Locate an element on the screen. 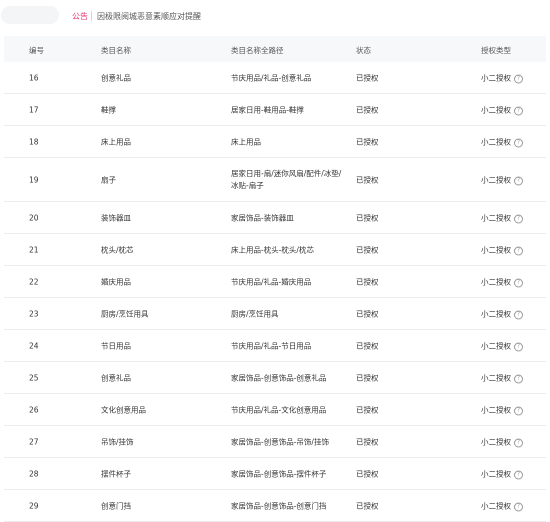  cell-name-text: 节日用品 is located at coordinates (116, 345).